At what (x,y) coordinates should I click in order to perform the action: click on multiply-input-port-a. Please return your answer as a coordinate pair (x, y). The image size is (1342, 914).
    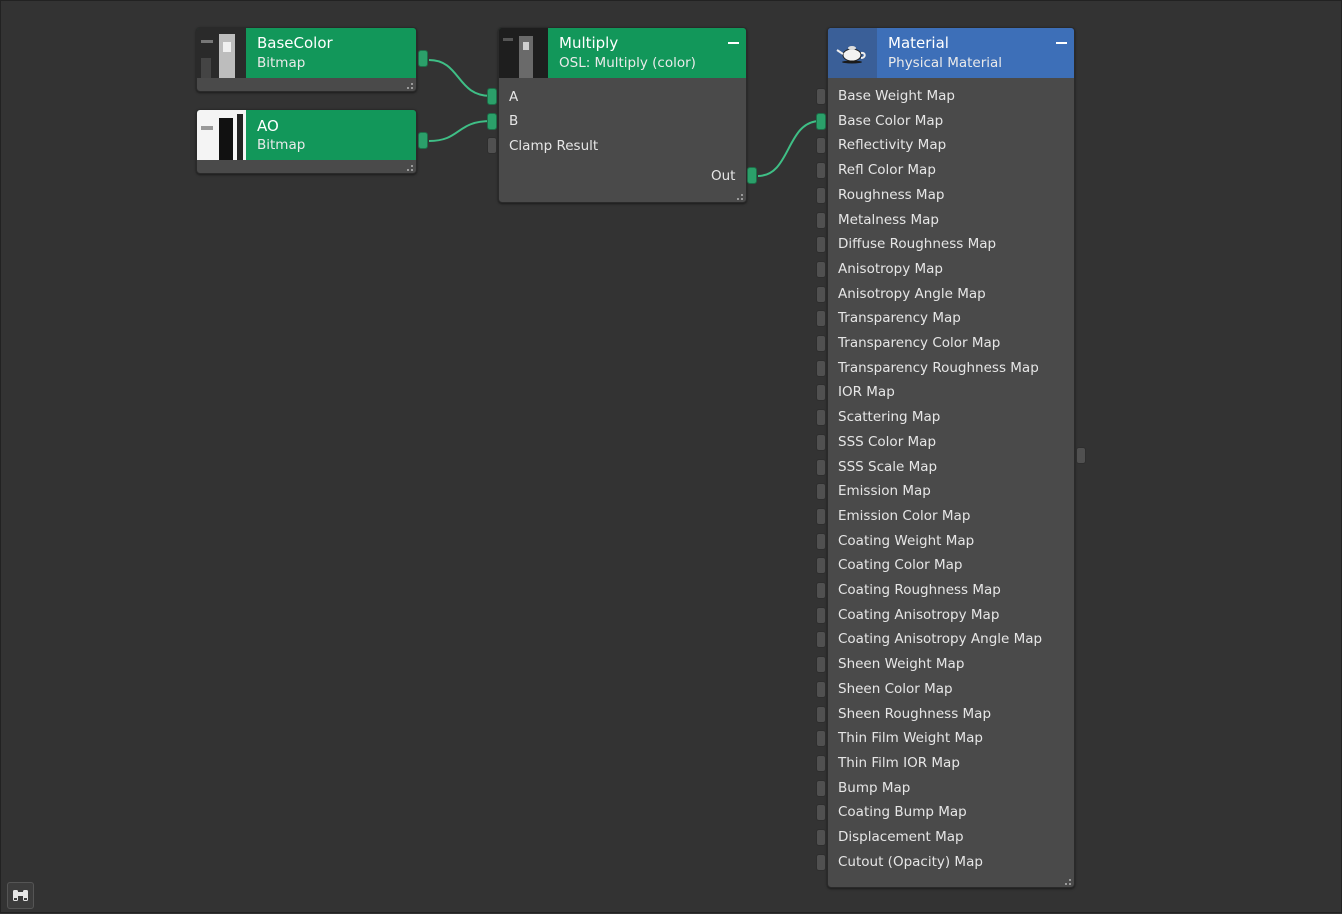
    Looking at the image, I should click on (492, 96).